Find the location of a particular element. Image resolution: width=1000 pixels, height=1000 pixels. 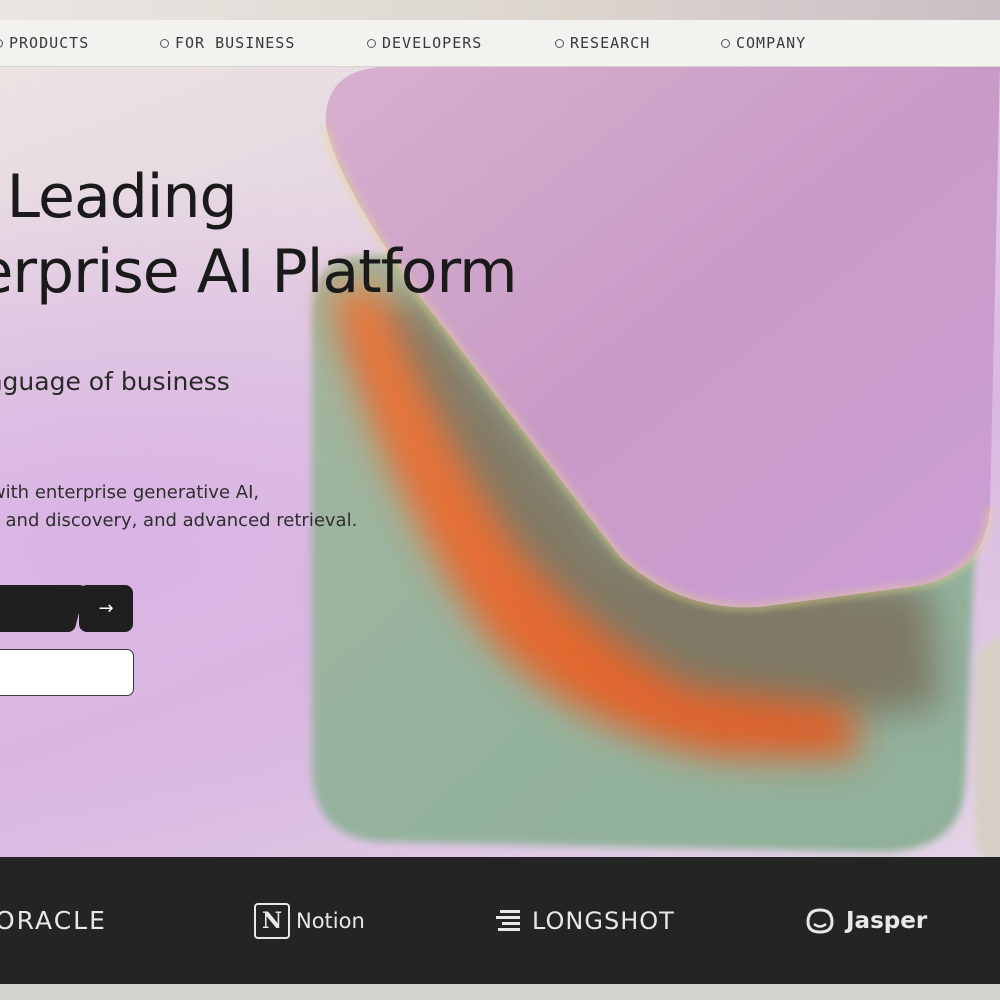

arrow-right-icon: → is located at coordinates (106, 608).